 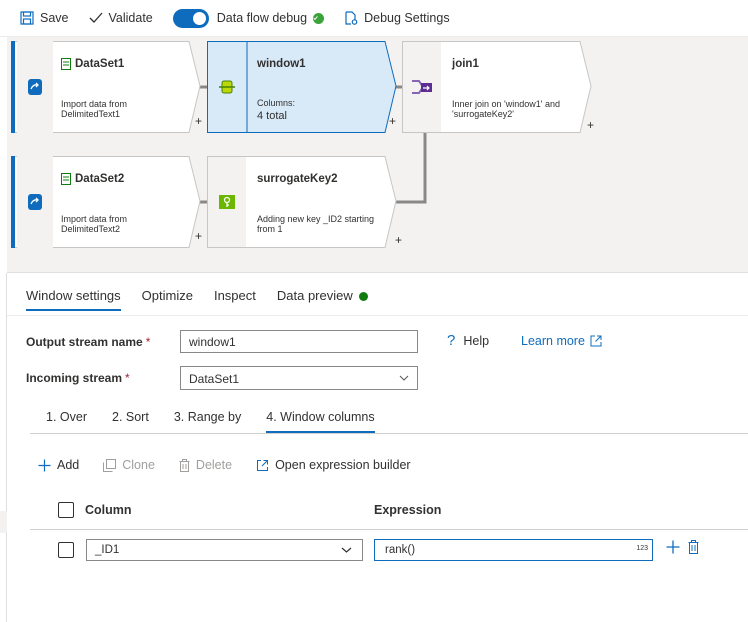 I want to click on dataset-icon, so click(x=66, y=64).